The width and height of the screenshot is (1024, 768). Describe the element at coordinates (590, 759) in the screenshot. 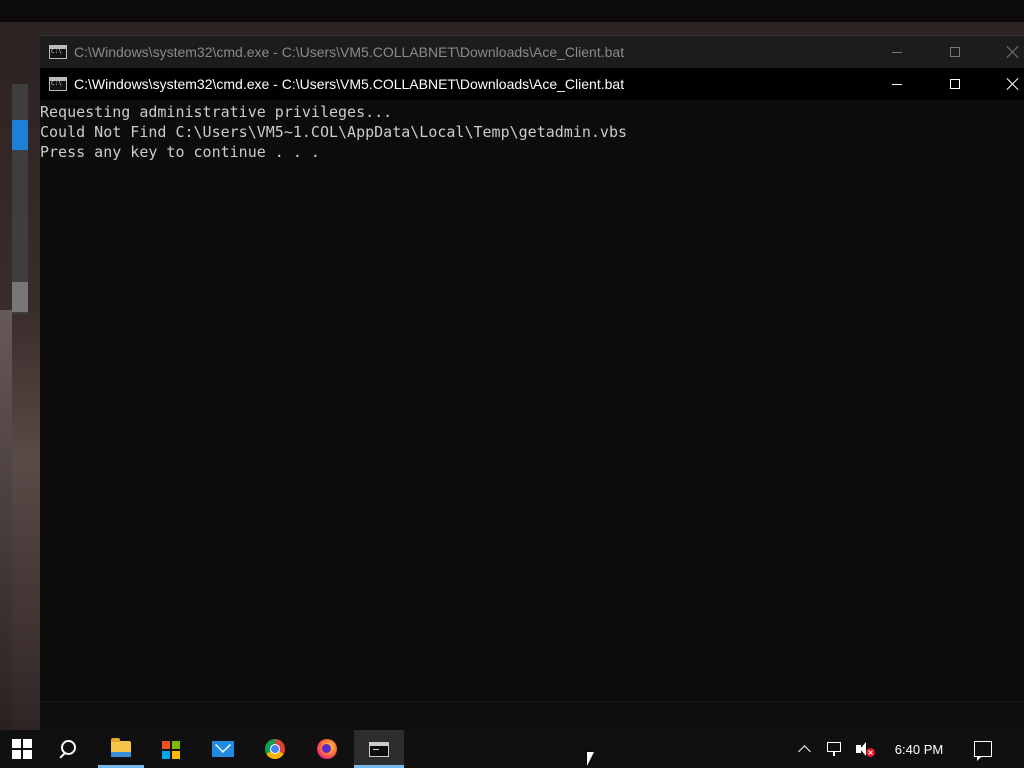

I see `mouse-cursor-icon` at that location.